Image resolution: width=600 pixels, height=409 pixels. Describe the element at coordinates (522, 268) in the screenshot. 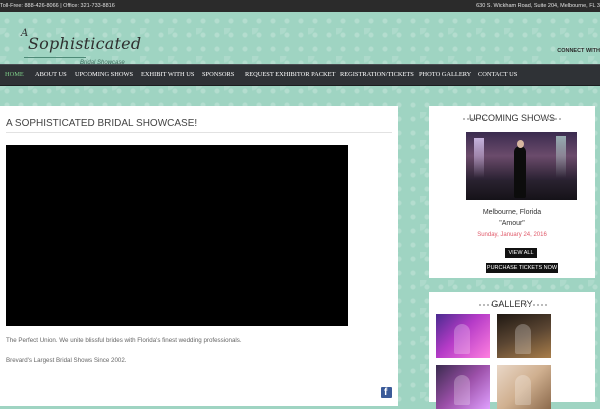

I see `purchase-tickets-button: PURCHASE TICKETS NOW` at that location.